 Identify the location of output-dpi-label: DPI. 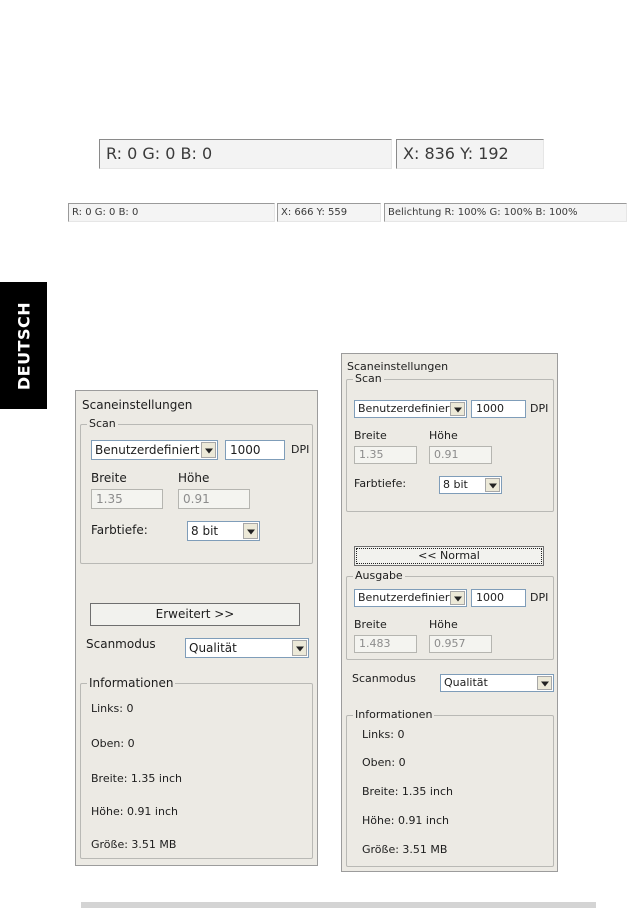
(539, 597).